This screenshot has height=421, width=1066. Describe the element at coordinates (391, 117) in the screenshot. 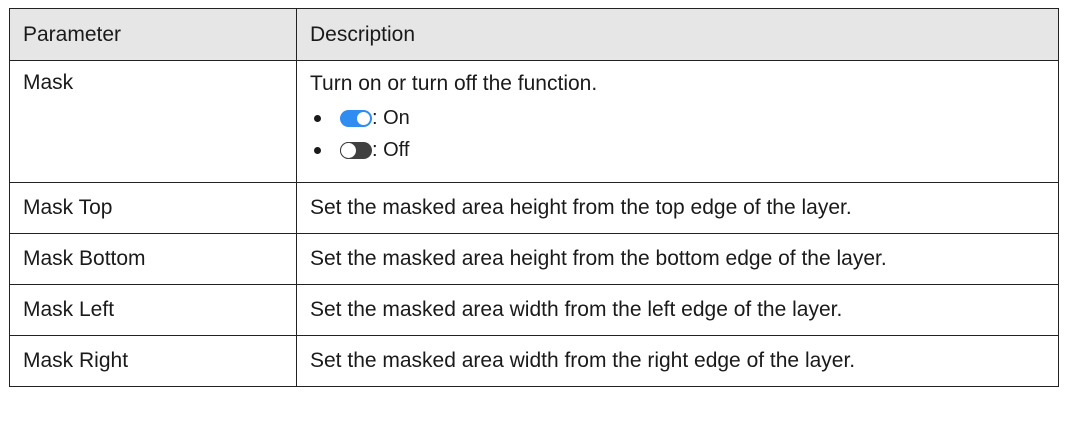

I see `option-label-on: : On` at that location.